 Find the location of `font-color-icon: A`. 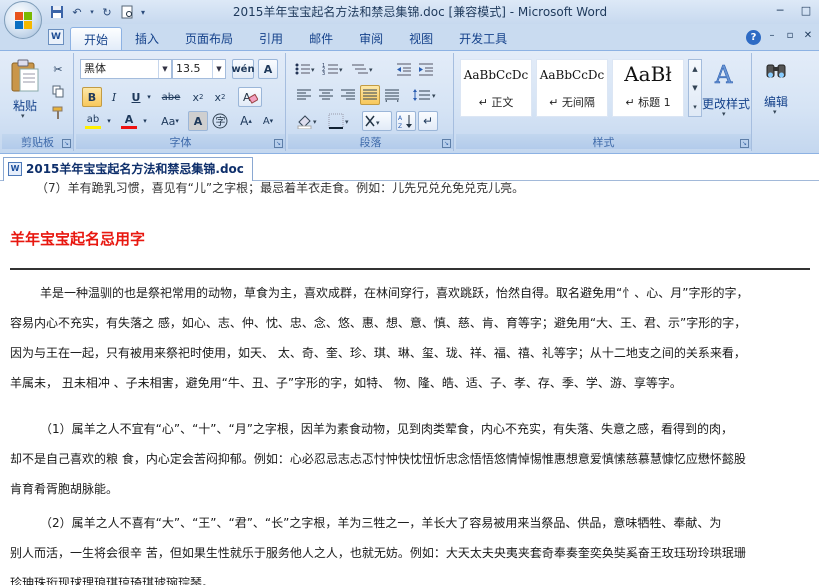

font-color-icon: A is located at coordinates (129, 121).